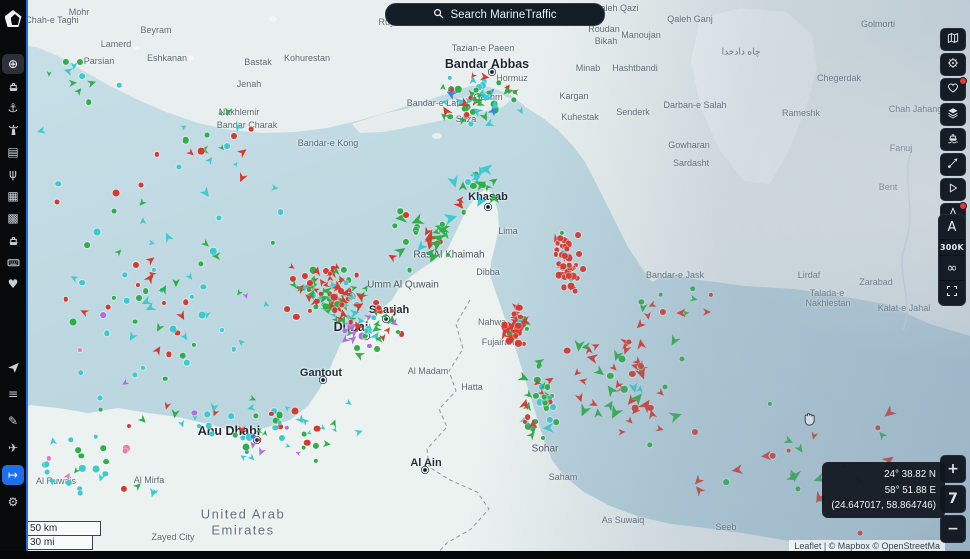 This screenshot has width=970, height=559. I want to click on layers-button, so click(953, 114).